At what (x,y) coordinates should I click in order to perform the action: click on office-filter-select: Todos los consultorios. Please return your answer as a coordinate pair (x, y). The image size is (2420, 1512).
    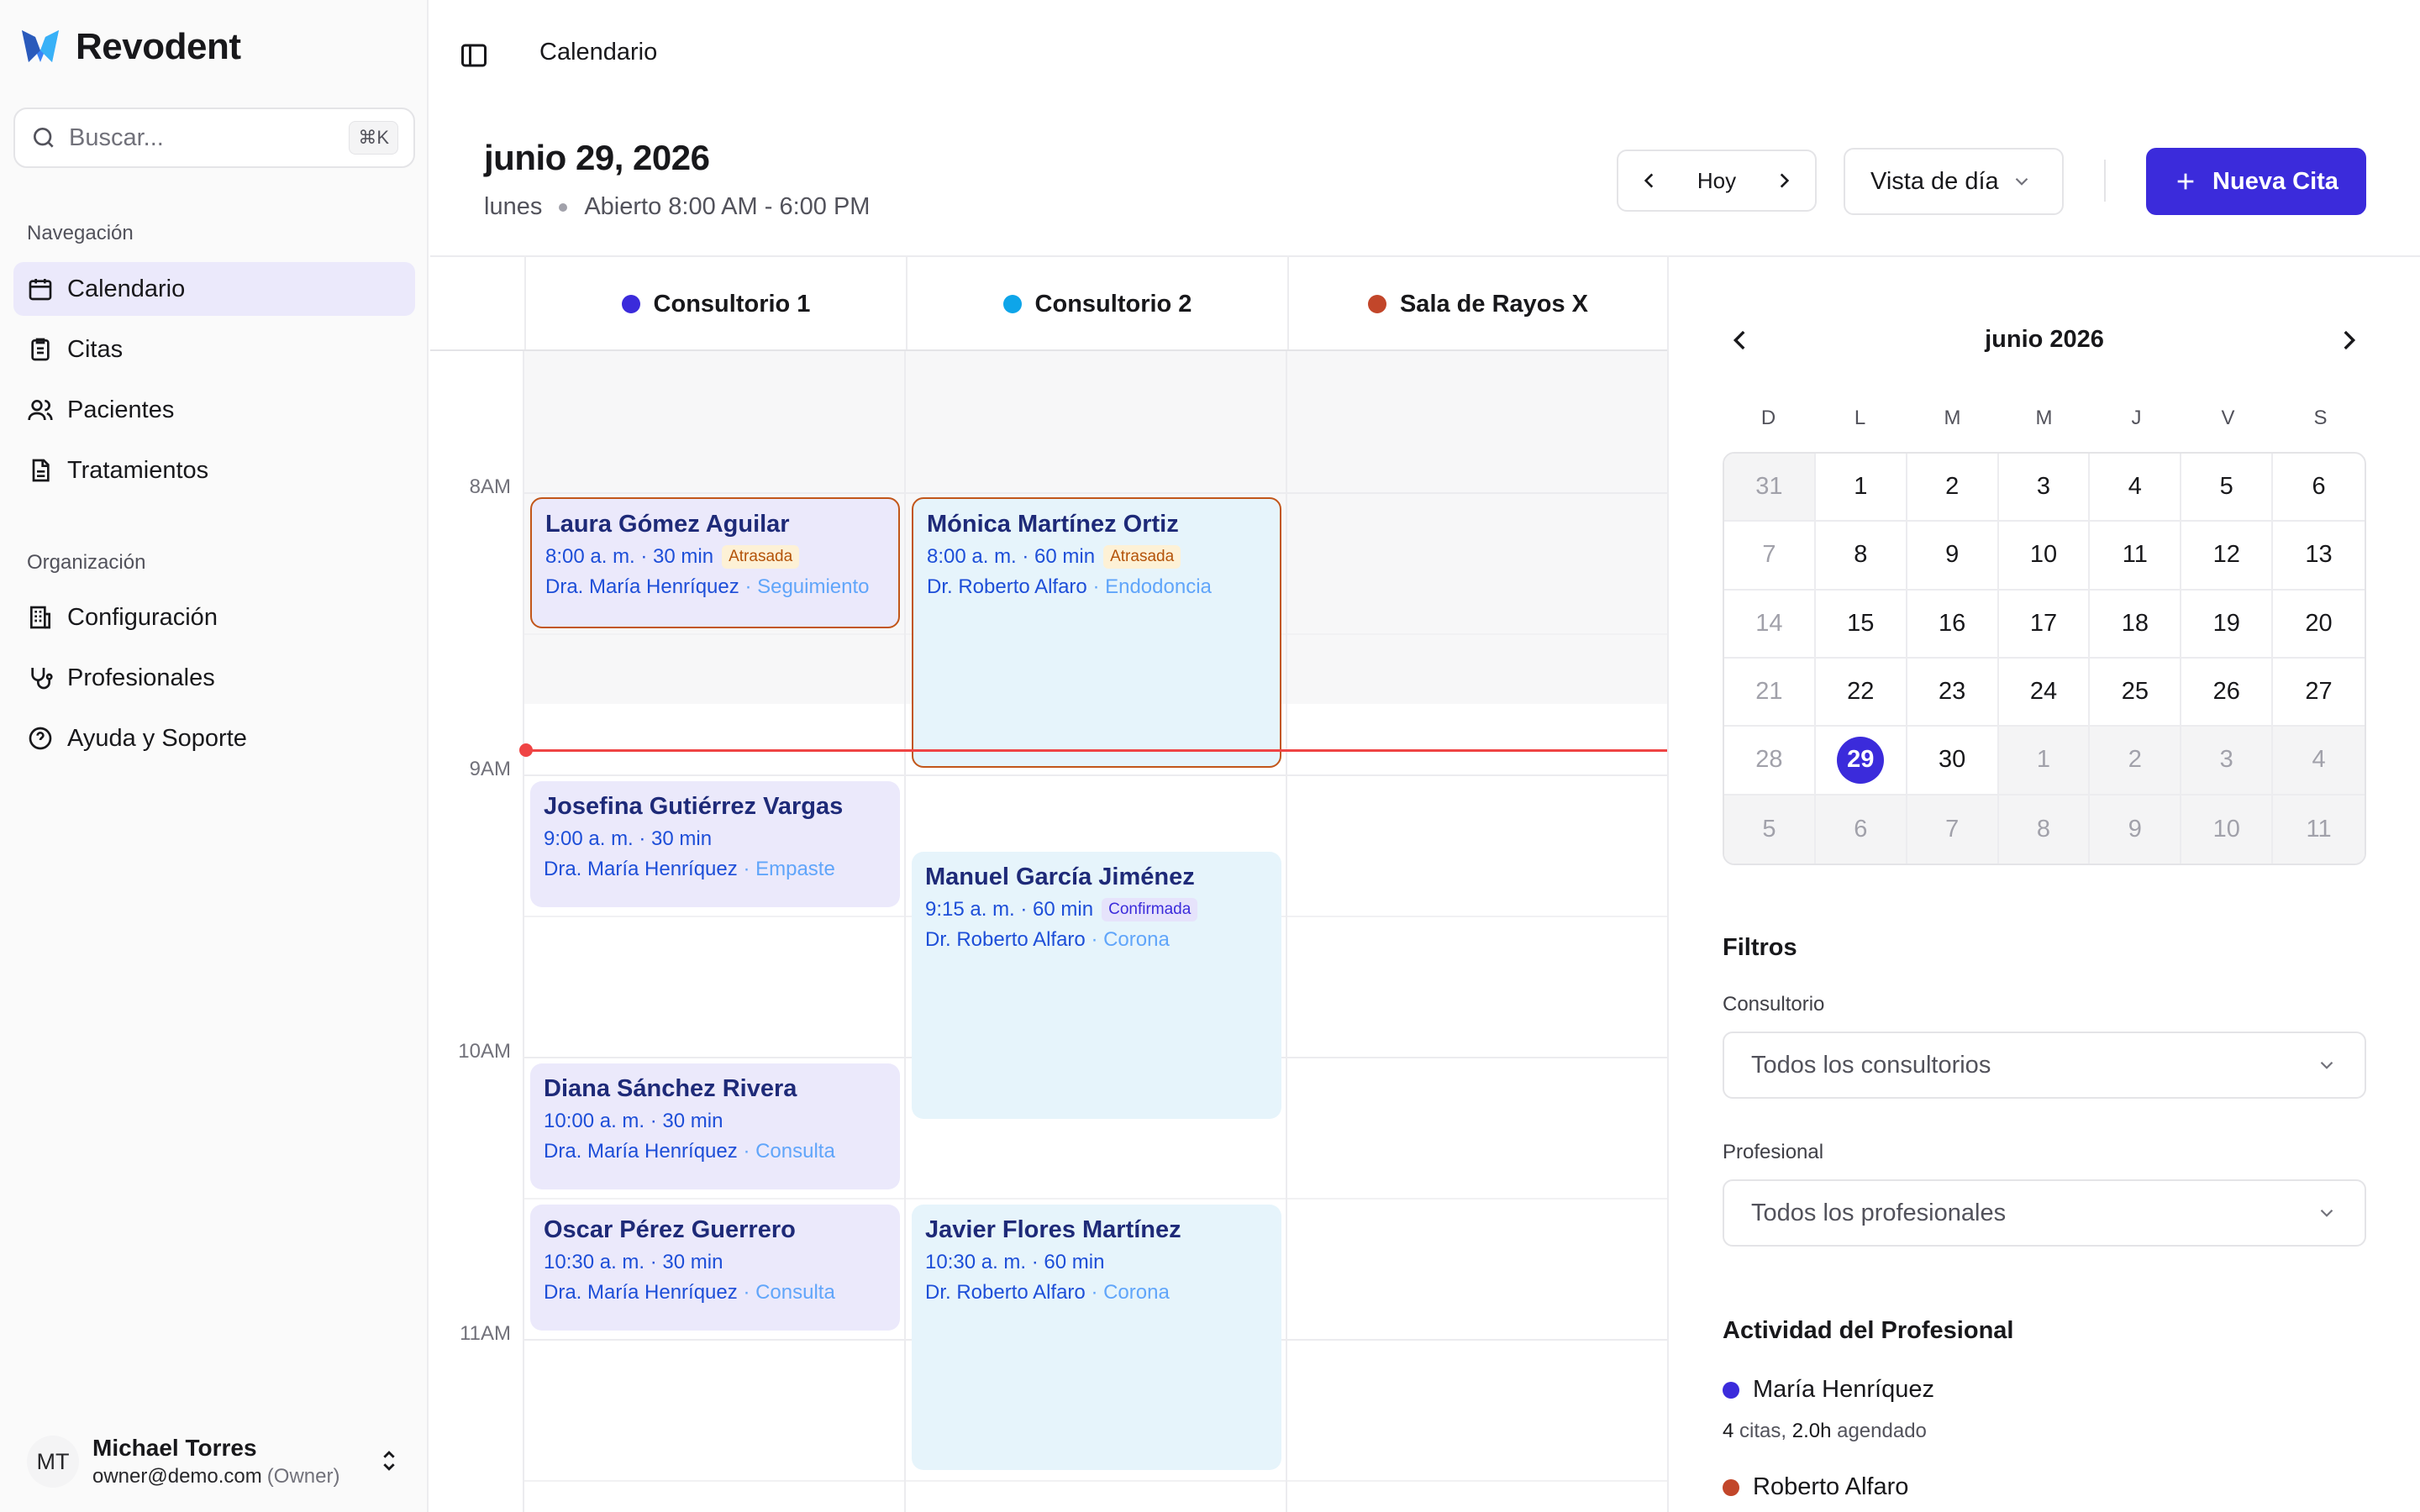
    Looking at the image, I should click on (2044, 1065).